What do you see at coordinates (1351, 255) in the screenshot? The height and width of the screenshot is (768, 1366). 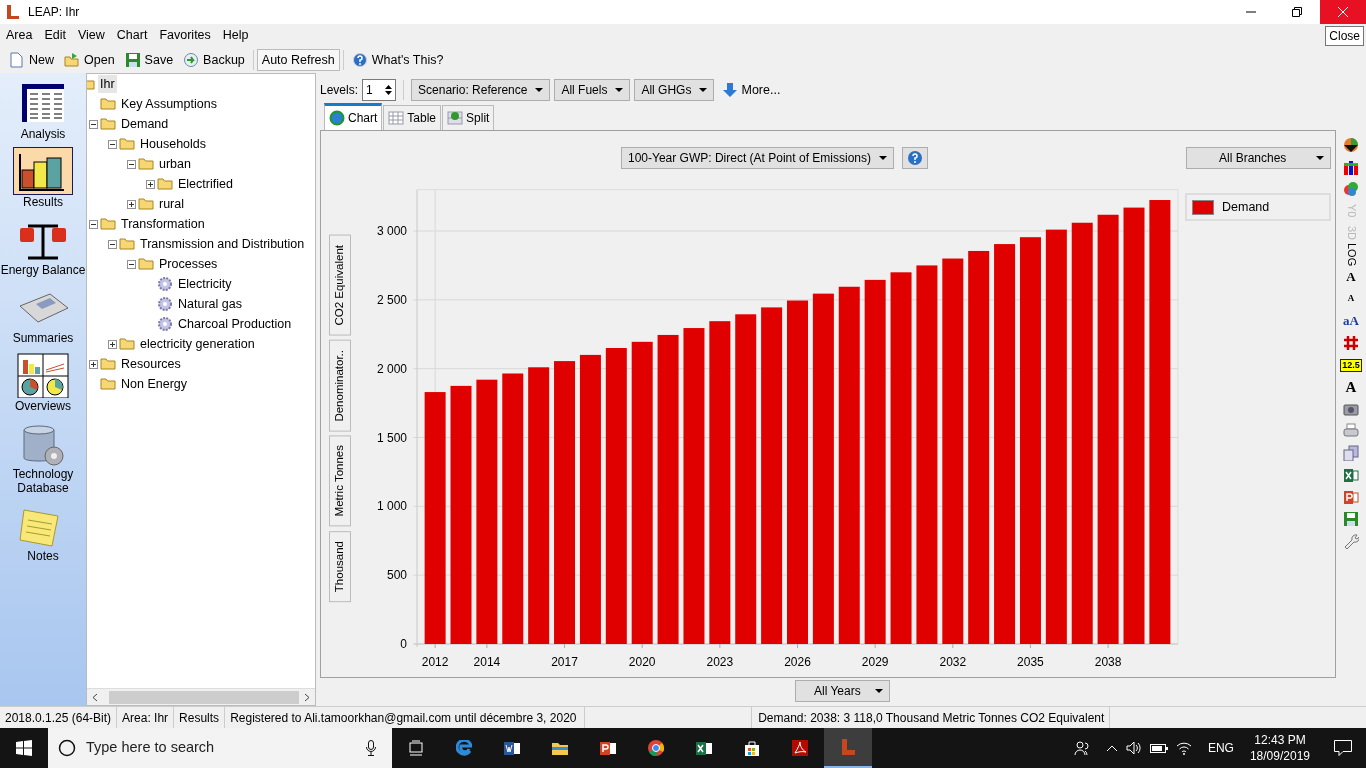 I see `chart-option-toggle: LOG` at bounding box center [1351, 255].